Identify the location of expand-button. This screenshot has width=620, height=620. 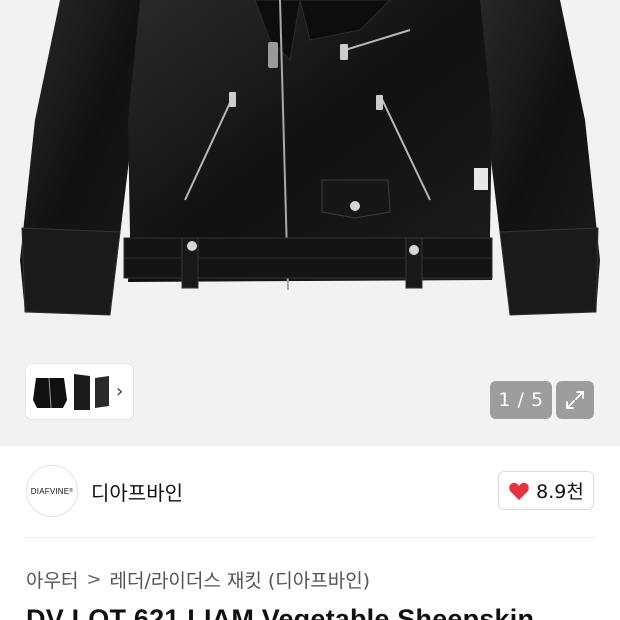
(575, 400).